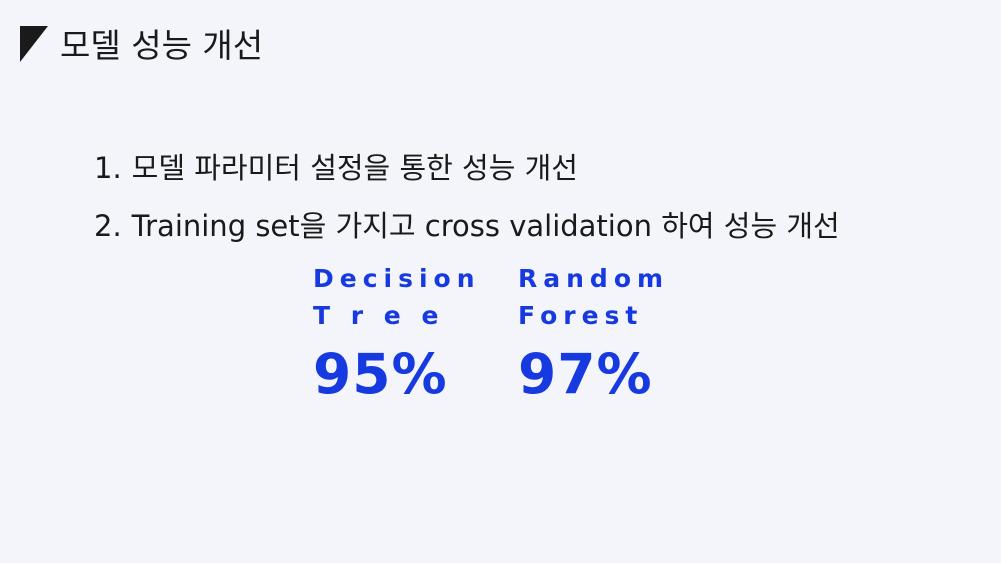 This screenshot has width=1001, height=563. I want to click on list-item: 1. 모델 파라미터 설정을 통한 성능 개선, so click(467, 168).